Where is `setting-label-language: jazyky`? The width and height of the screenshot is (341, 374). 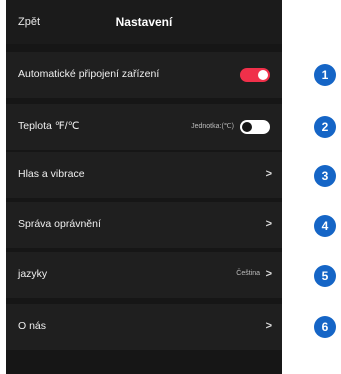 setting-label-language: jazyky is located at coordinates (33, 274).